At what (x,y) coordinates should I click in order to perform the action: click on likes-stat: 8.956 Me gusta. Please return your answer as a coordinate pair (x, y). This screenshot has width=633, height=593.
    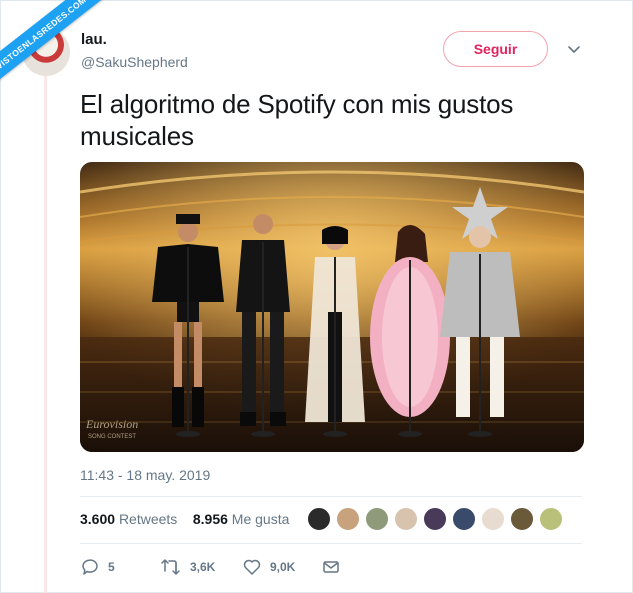
    Looking at the image, I should click on (241, 519).